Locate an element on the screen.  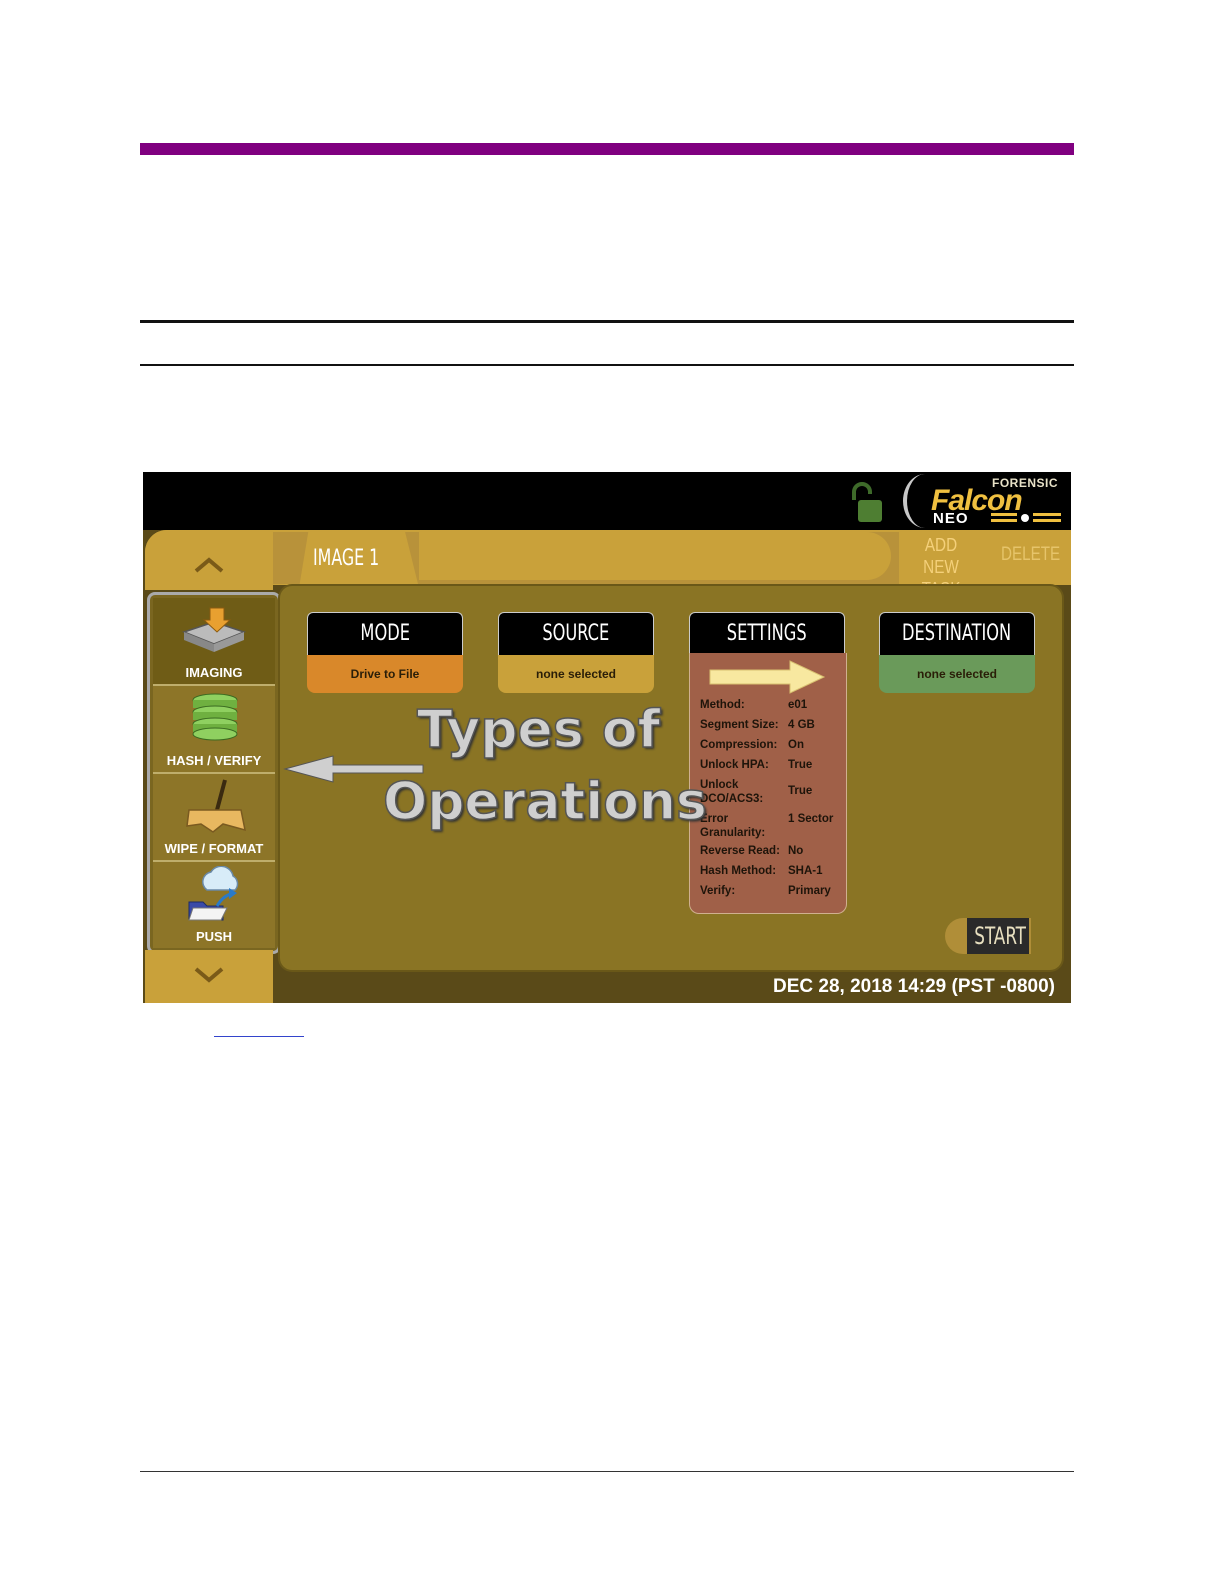
setting-label: Hash Method: is located at coordinates (738, 871).